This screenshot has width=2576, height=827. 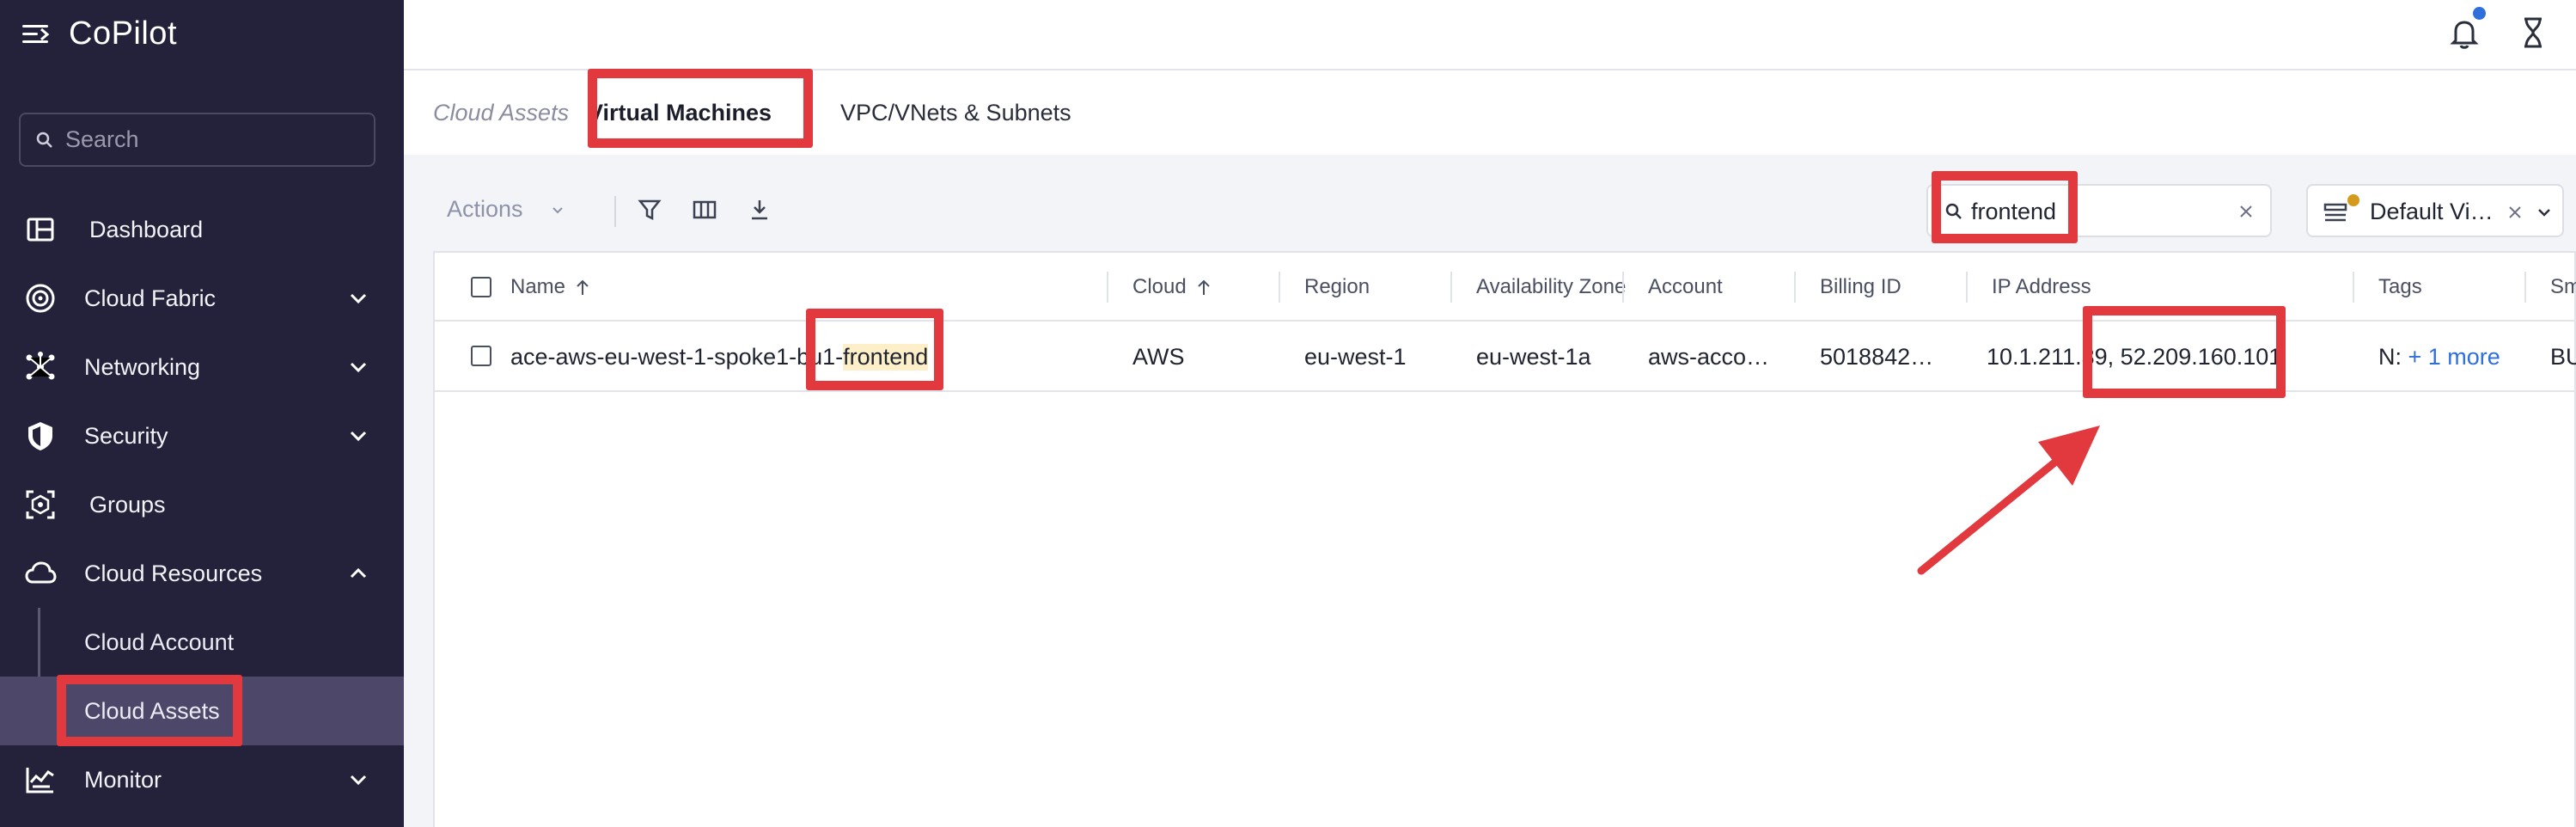 I want to click on view-modified-badge, so click(x=2353, y=200).